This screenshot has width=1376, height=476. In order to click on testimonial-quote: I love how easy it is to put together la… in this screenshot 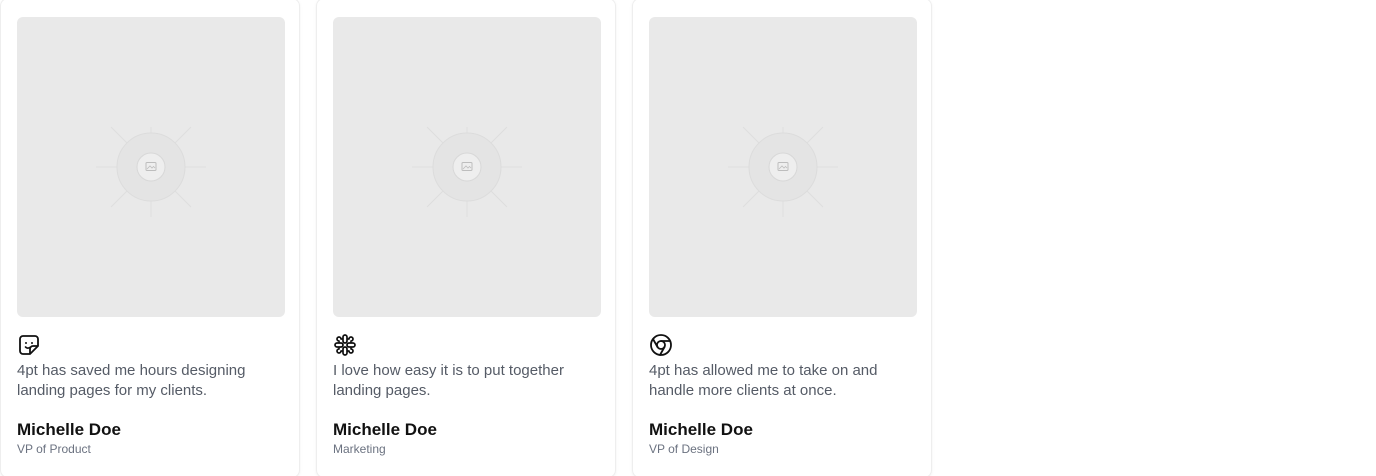, I will do `click(448, 380)`.